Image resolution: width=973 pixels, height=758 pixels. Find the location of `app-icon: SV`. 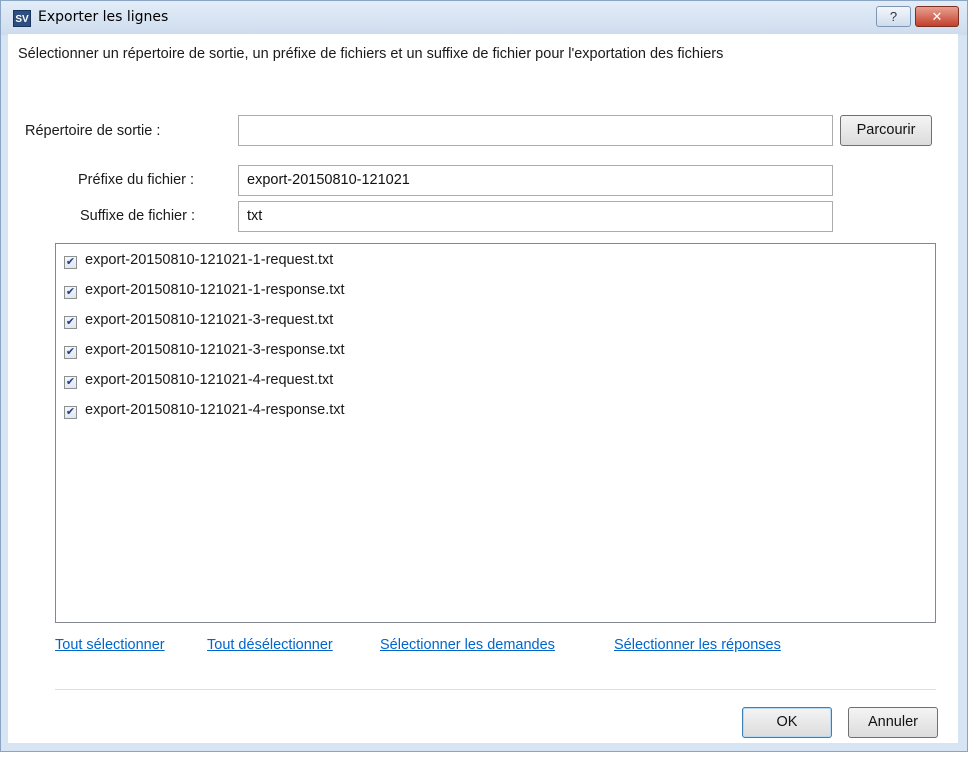

app-icon: SV is located at coordinates (22, 18).